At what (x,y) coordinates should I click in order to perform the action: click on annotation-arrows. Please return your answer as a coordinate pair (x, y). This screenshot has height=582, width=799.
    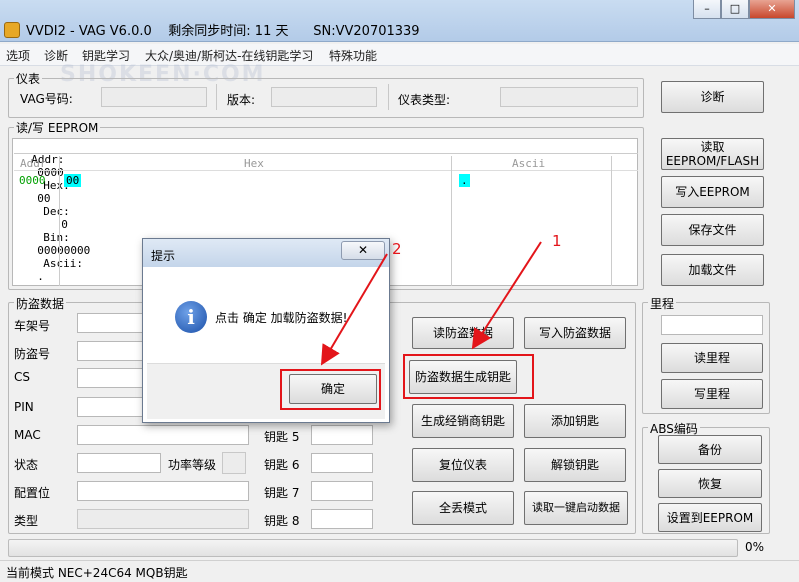
    Looking at the image, I should click on (431, 303).